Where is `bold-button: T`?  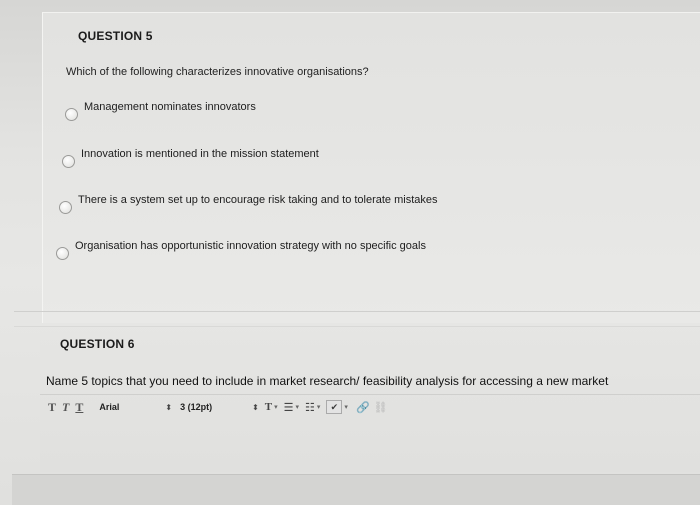 bold-button: T is located at coordinates (52, 407).